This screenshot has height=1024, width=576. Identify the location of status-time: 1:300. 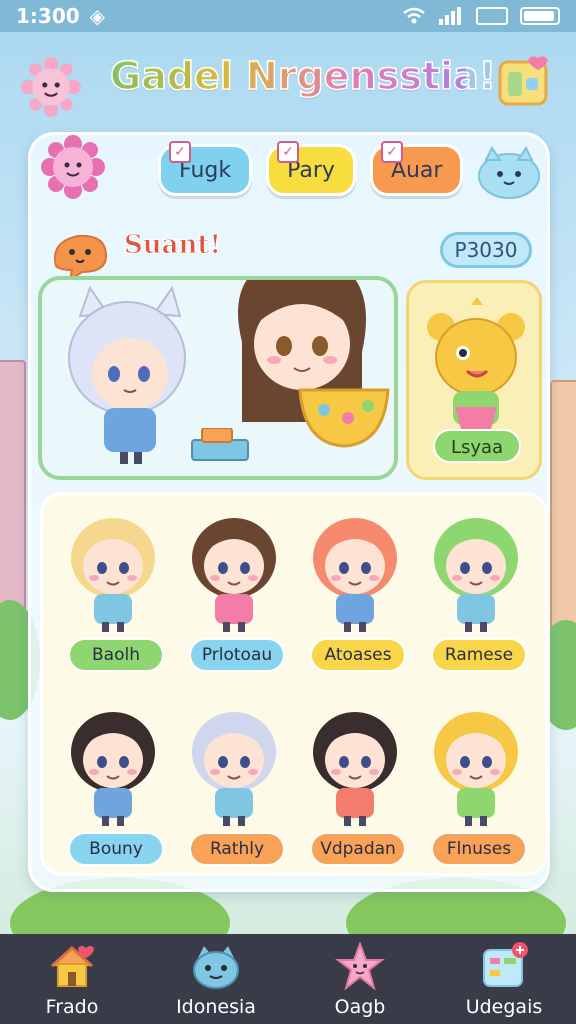
(48, 16).